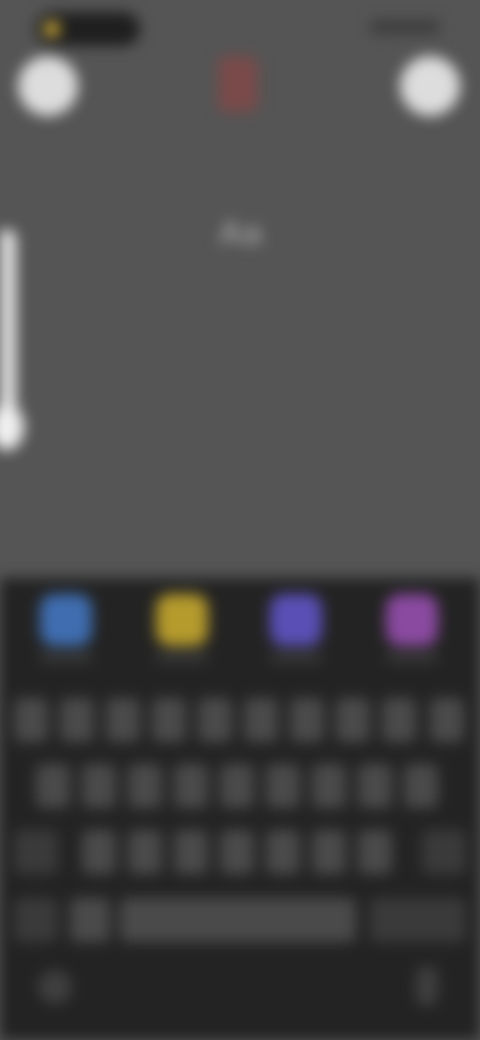  I want to click on text-input-placeholder: Aa, so click(240, 233).